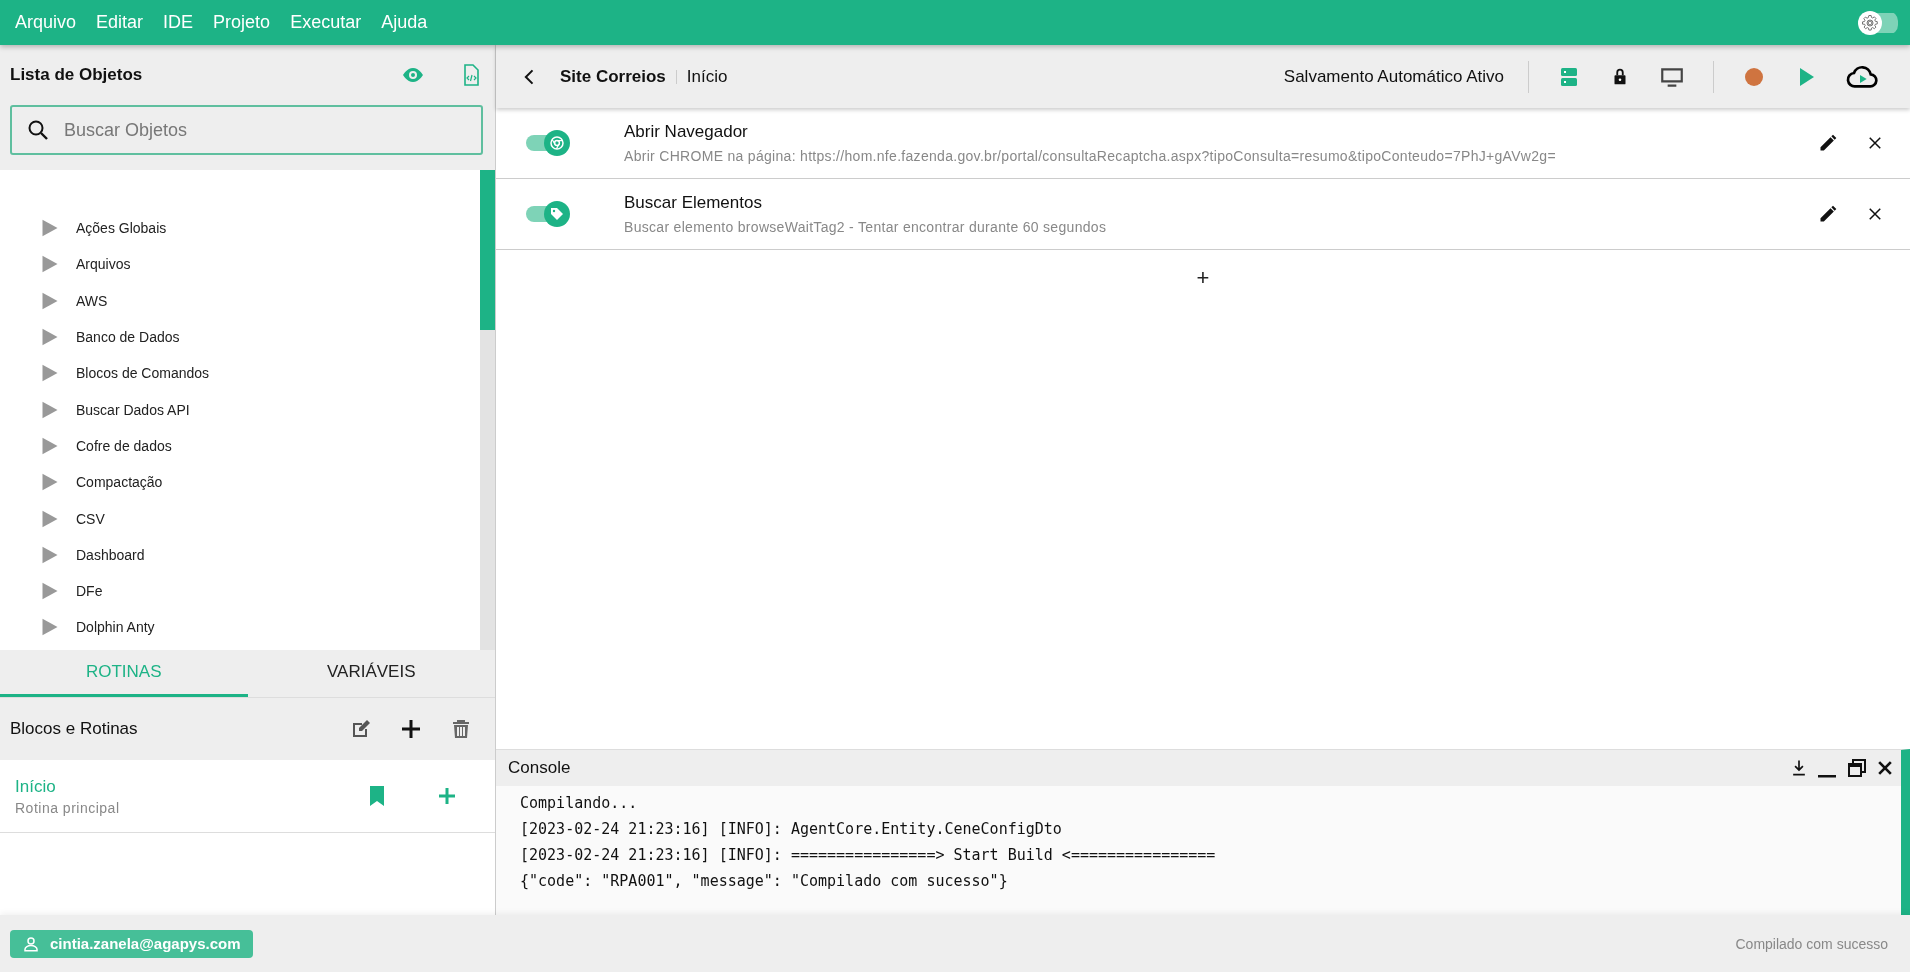 The height and width of the screenshot is (972, 1910). I want to click on breadcrumb-item: Site Correios, so click(613, 76).